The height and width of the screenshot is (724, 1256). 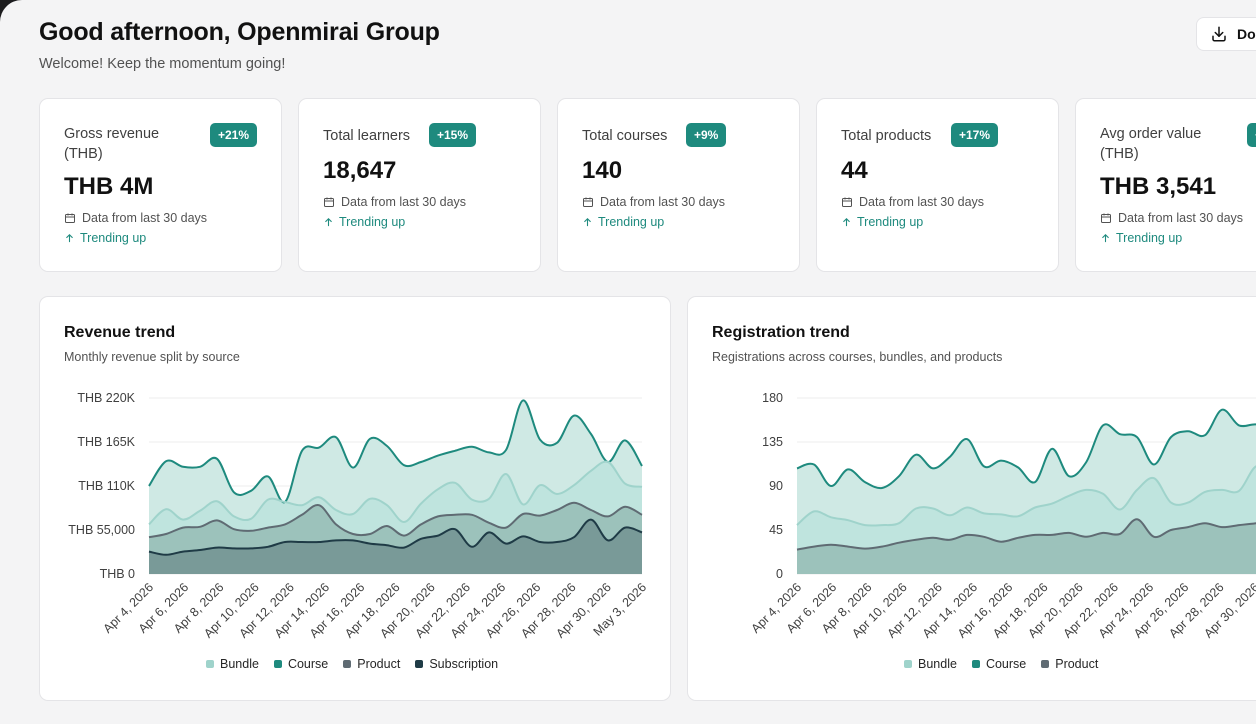 What do you see at coordinates (854, 170) in the screenshot?
I see `stat-value: 44` at bounding box center [854, 170].